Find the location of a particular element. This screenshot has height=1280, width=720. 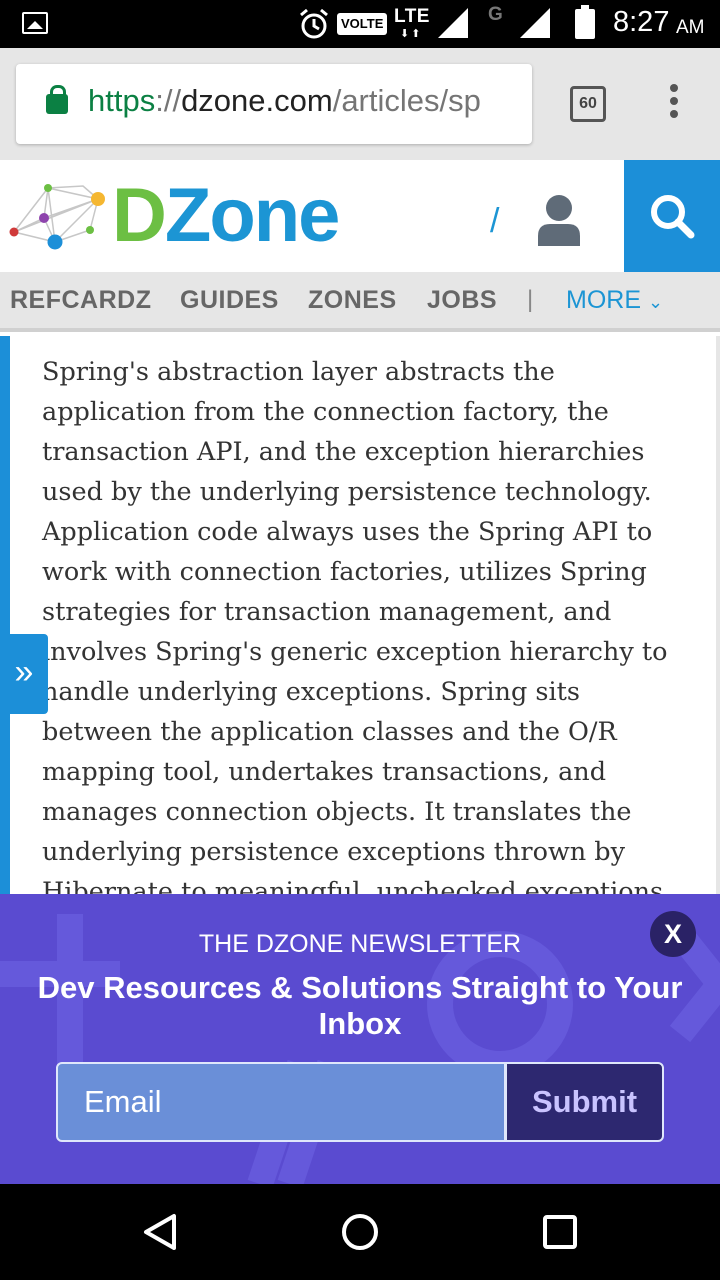

nav-more: MORE ⌄ is located at coordinates (614, 300).